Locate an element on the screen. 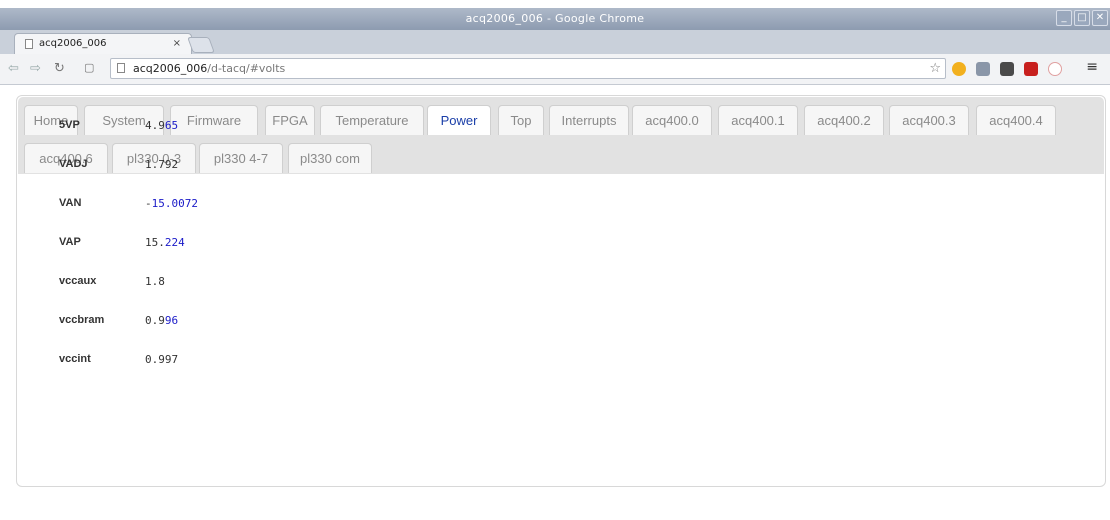 Image resolution: width=1110 pixels, height=520 pixels. tab-fpga: FPGA is located at coordinates (290, 120).